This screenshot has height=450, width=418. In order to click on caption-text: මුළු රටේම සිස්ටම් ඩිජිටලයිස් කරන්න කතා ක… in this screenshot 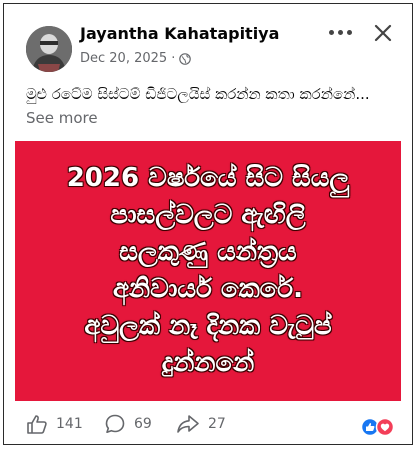, I will do `click(198, 94)`.